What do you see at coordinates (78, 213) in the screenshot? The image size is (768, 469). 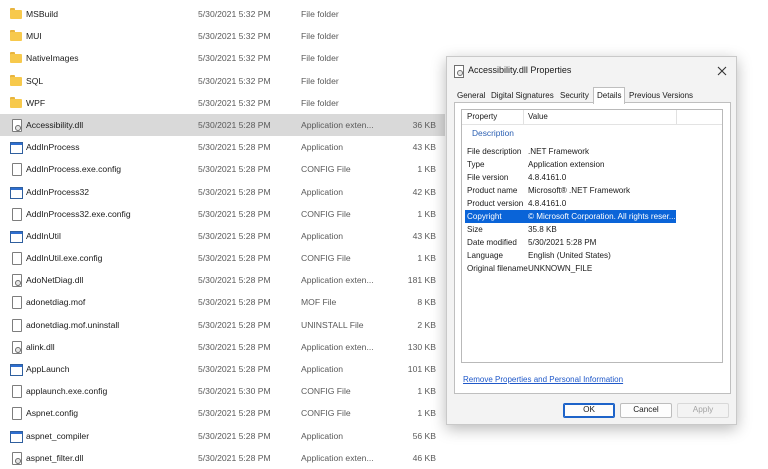 I see `file-name: AddInProcess32.exe.config` at bounding box center [78, 213].